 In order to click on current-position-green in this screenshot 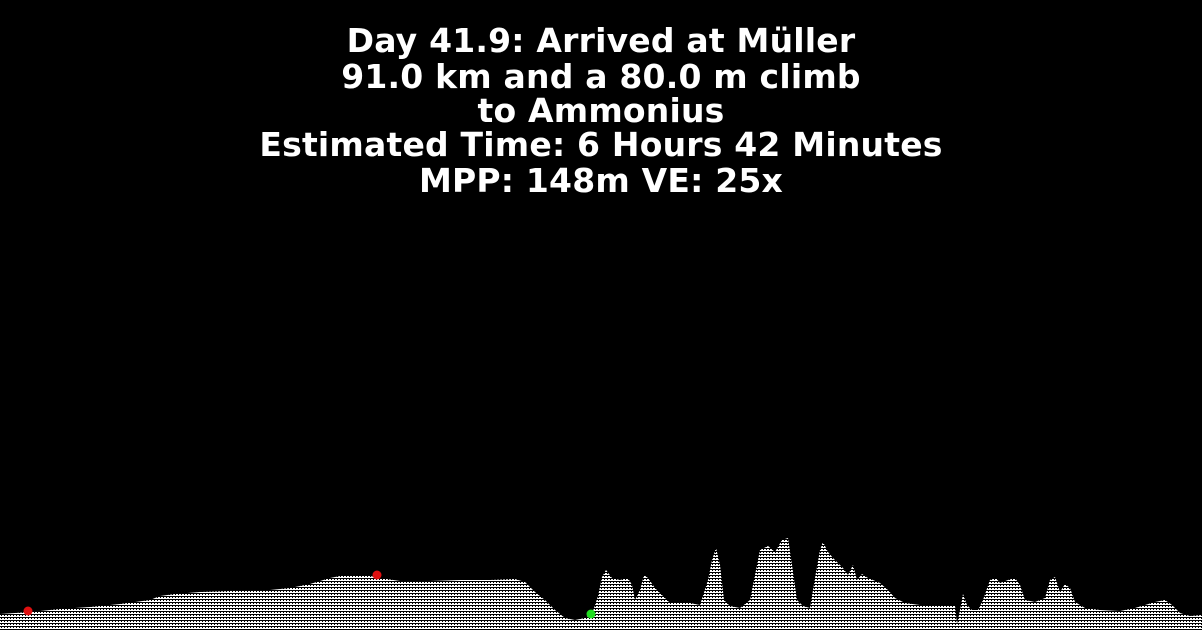, I will do `click(591, 614)`.